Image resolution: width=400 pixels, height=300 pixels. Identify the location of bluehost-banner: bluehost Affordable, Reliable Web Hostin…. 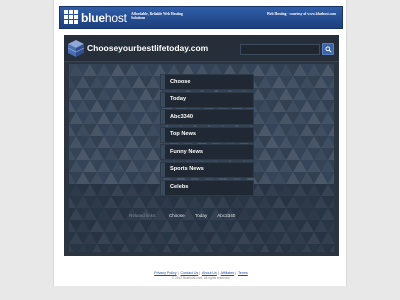
(201, 17).